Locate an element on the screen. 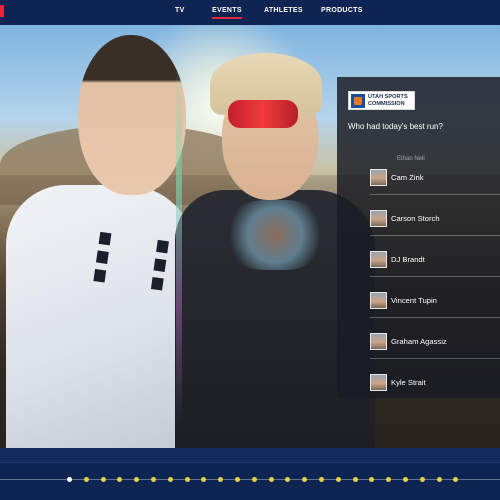 Image resolution: width=500 pixels, height=500 pixels. nav-item-events: EVENTS is located at coordinates (227, 13).